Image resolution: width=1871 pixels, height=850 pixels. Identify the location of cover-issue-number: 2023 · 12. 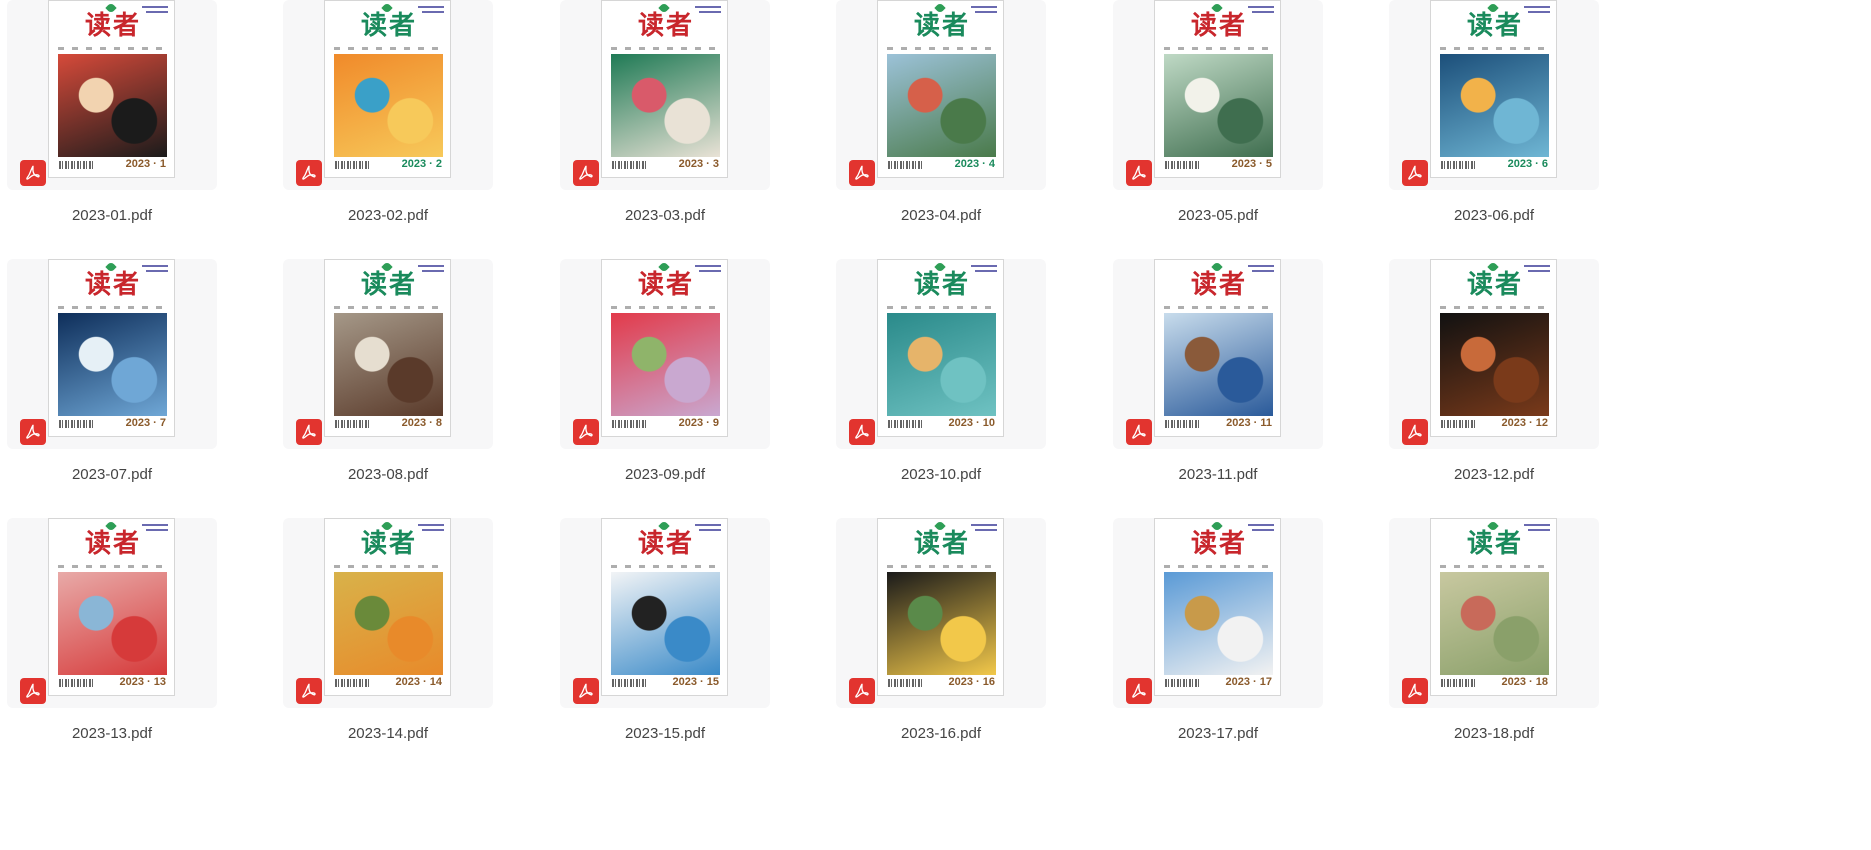
(1524, 423).